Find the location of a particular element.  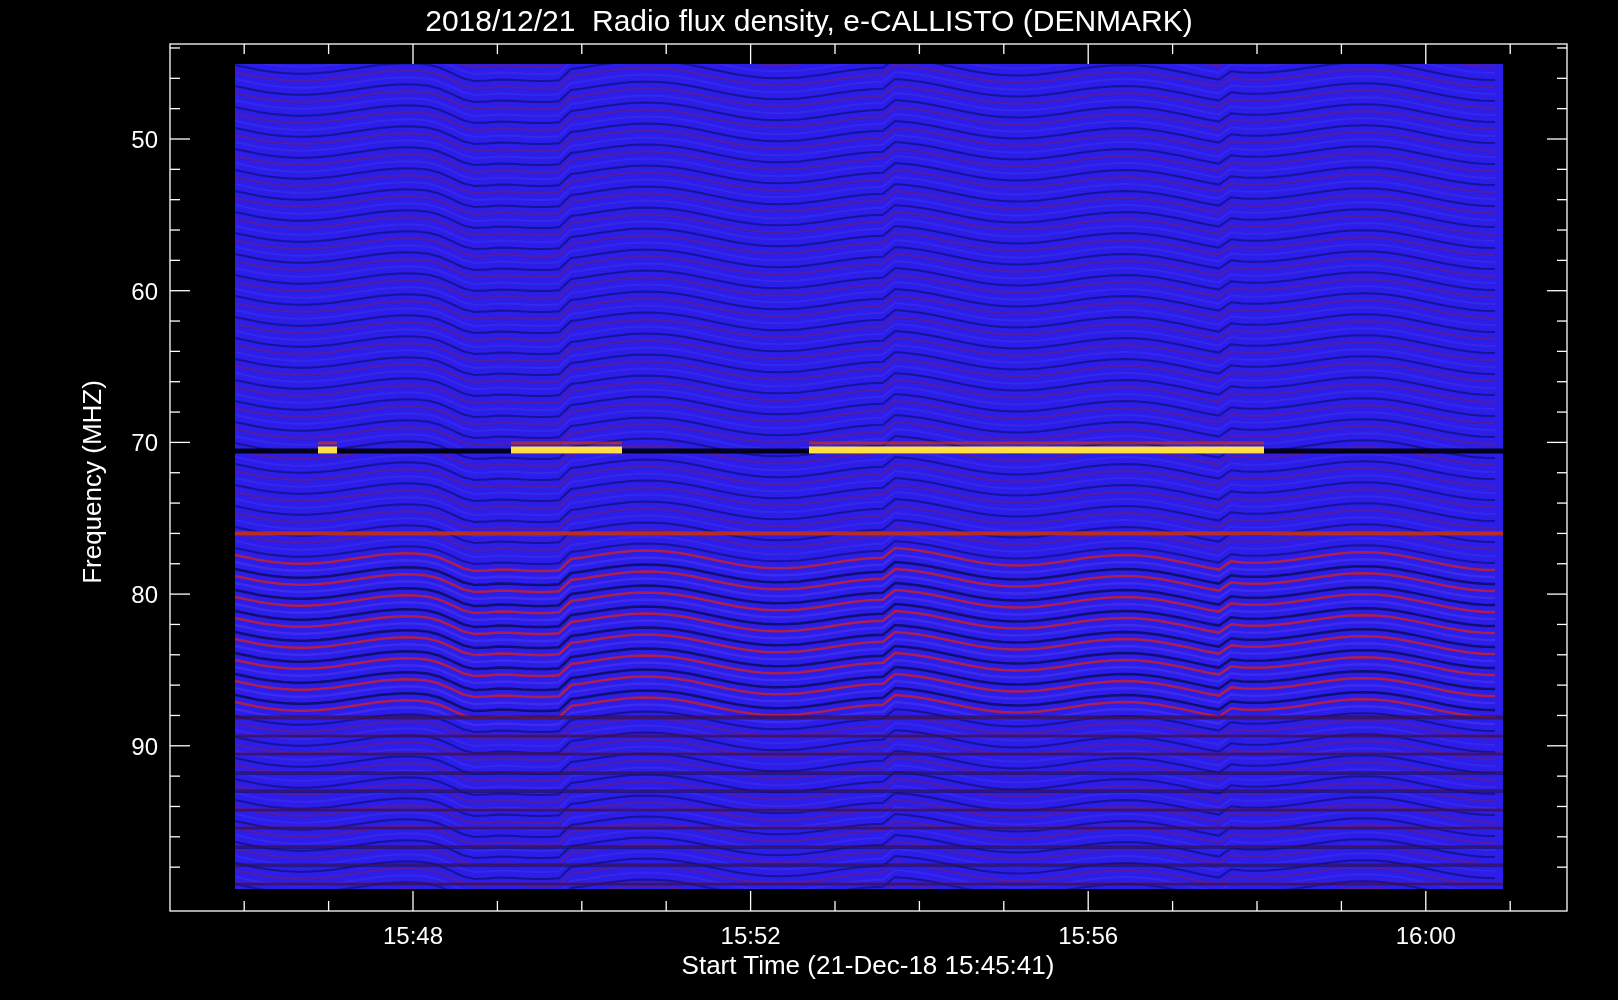

x-tick-label: 15:48 is located at coordinates (413, 935).